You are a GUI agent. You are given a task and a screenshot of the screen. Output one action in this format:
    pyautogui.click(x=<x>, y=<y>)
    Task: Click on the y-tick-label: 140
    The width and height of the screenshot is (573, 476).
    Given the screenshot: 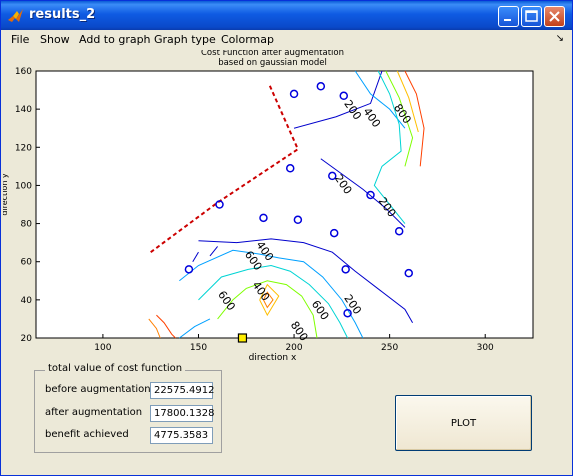 What is the action you would take?
    pyautogui.click(x=23, y=110)
    